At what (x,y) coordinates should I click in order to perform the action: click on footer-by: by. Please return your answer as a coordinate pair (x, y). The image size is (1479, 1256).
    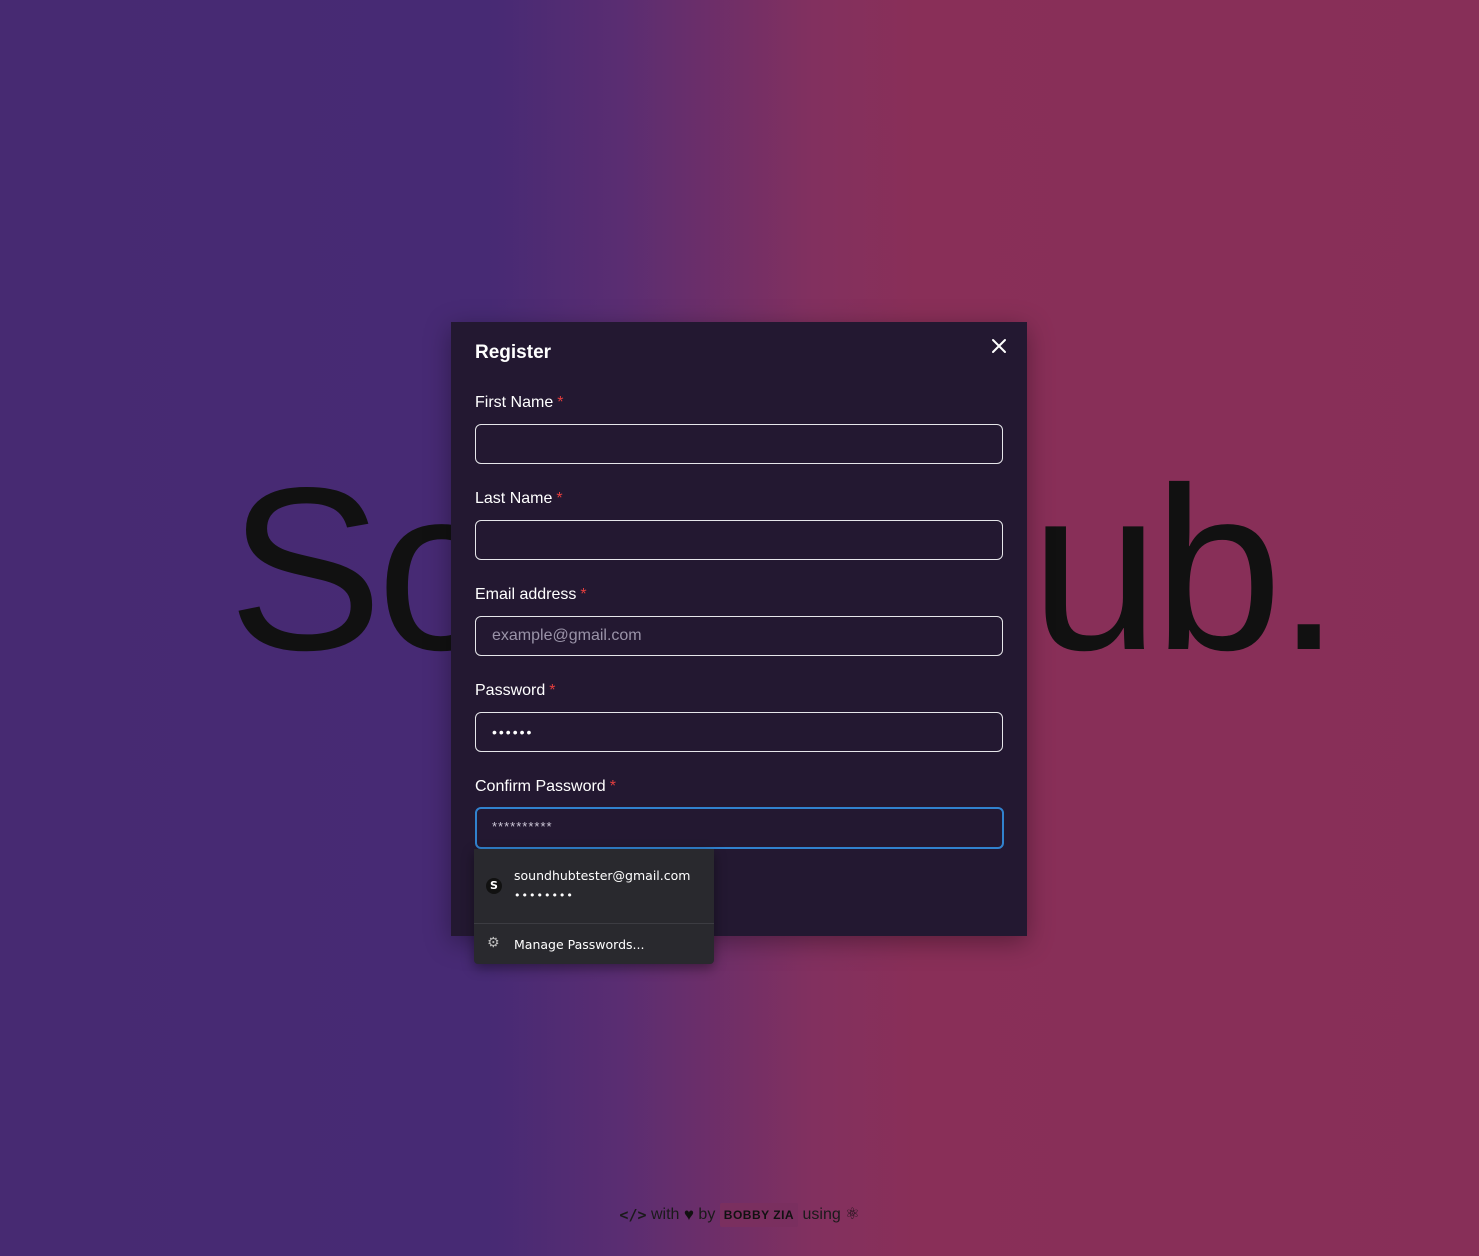
    Looking at the image, I should click on (707, 1214).